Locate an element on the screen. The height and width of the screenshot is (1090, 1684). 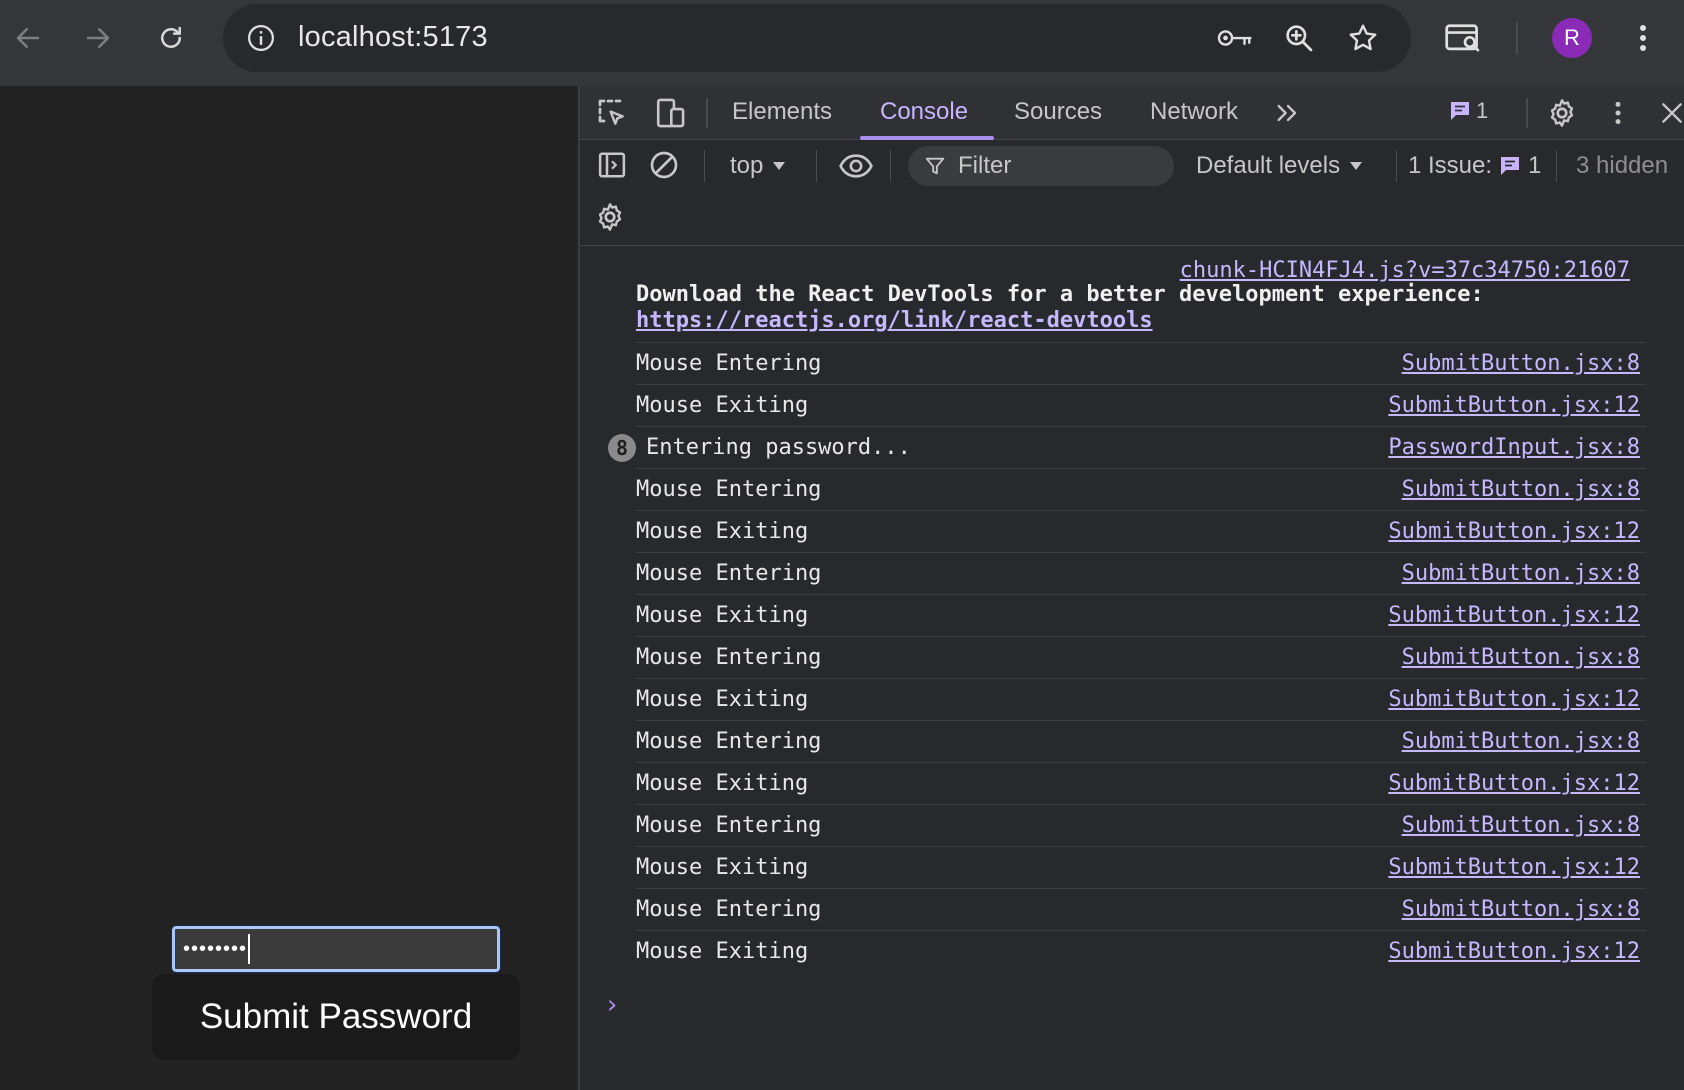
devtools-msg-source-link: chunk-HCIN4FJ4.js?v=37c34750:21607 is located at coordinates (1405, 270).